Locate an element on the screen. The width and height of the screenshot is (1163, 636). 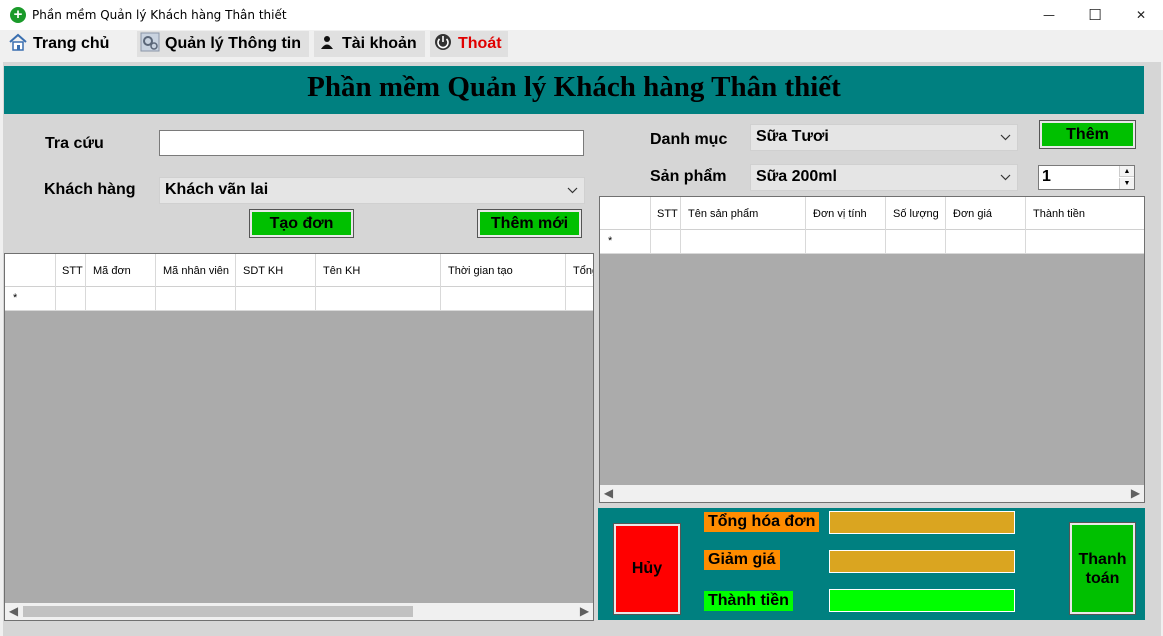
plus-circle-icon: + is located at coordinates (18, 15).